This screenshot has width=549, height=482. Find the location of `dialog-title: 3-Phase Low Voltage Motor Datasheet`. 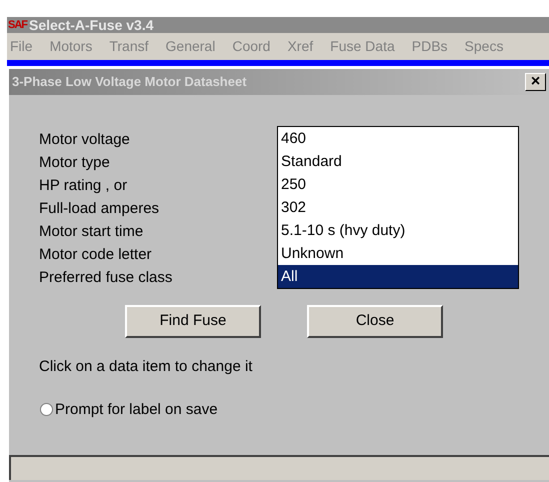

dialog-title: 3-Phase Low Voltage Motor Datasheet is located at coordinates (129, 82).